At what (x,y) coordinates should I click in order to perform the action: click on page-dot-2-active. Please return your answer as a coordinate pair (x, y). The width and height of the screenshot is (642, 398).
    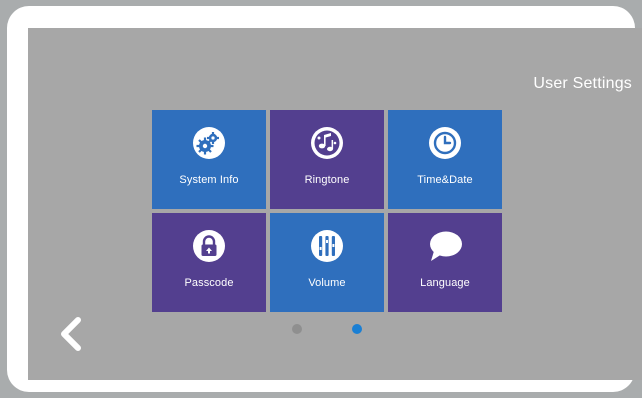
    Looking at the image, I should click on (357, 329).